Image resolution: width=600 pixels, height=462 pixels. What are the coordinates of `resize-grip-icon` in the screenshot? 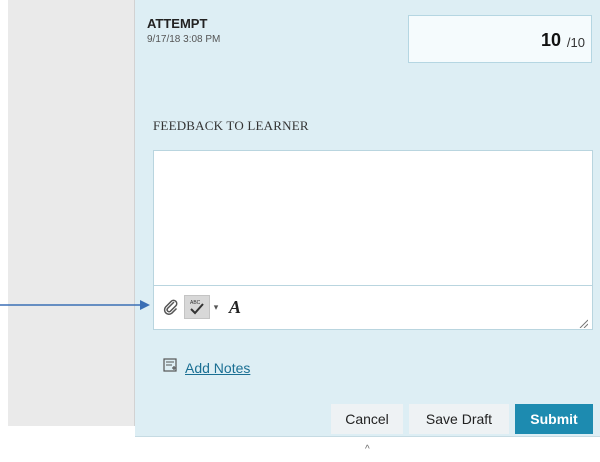 It's located at (583, 322).